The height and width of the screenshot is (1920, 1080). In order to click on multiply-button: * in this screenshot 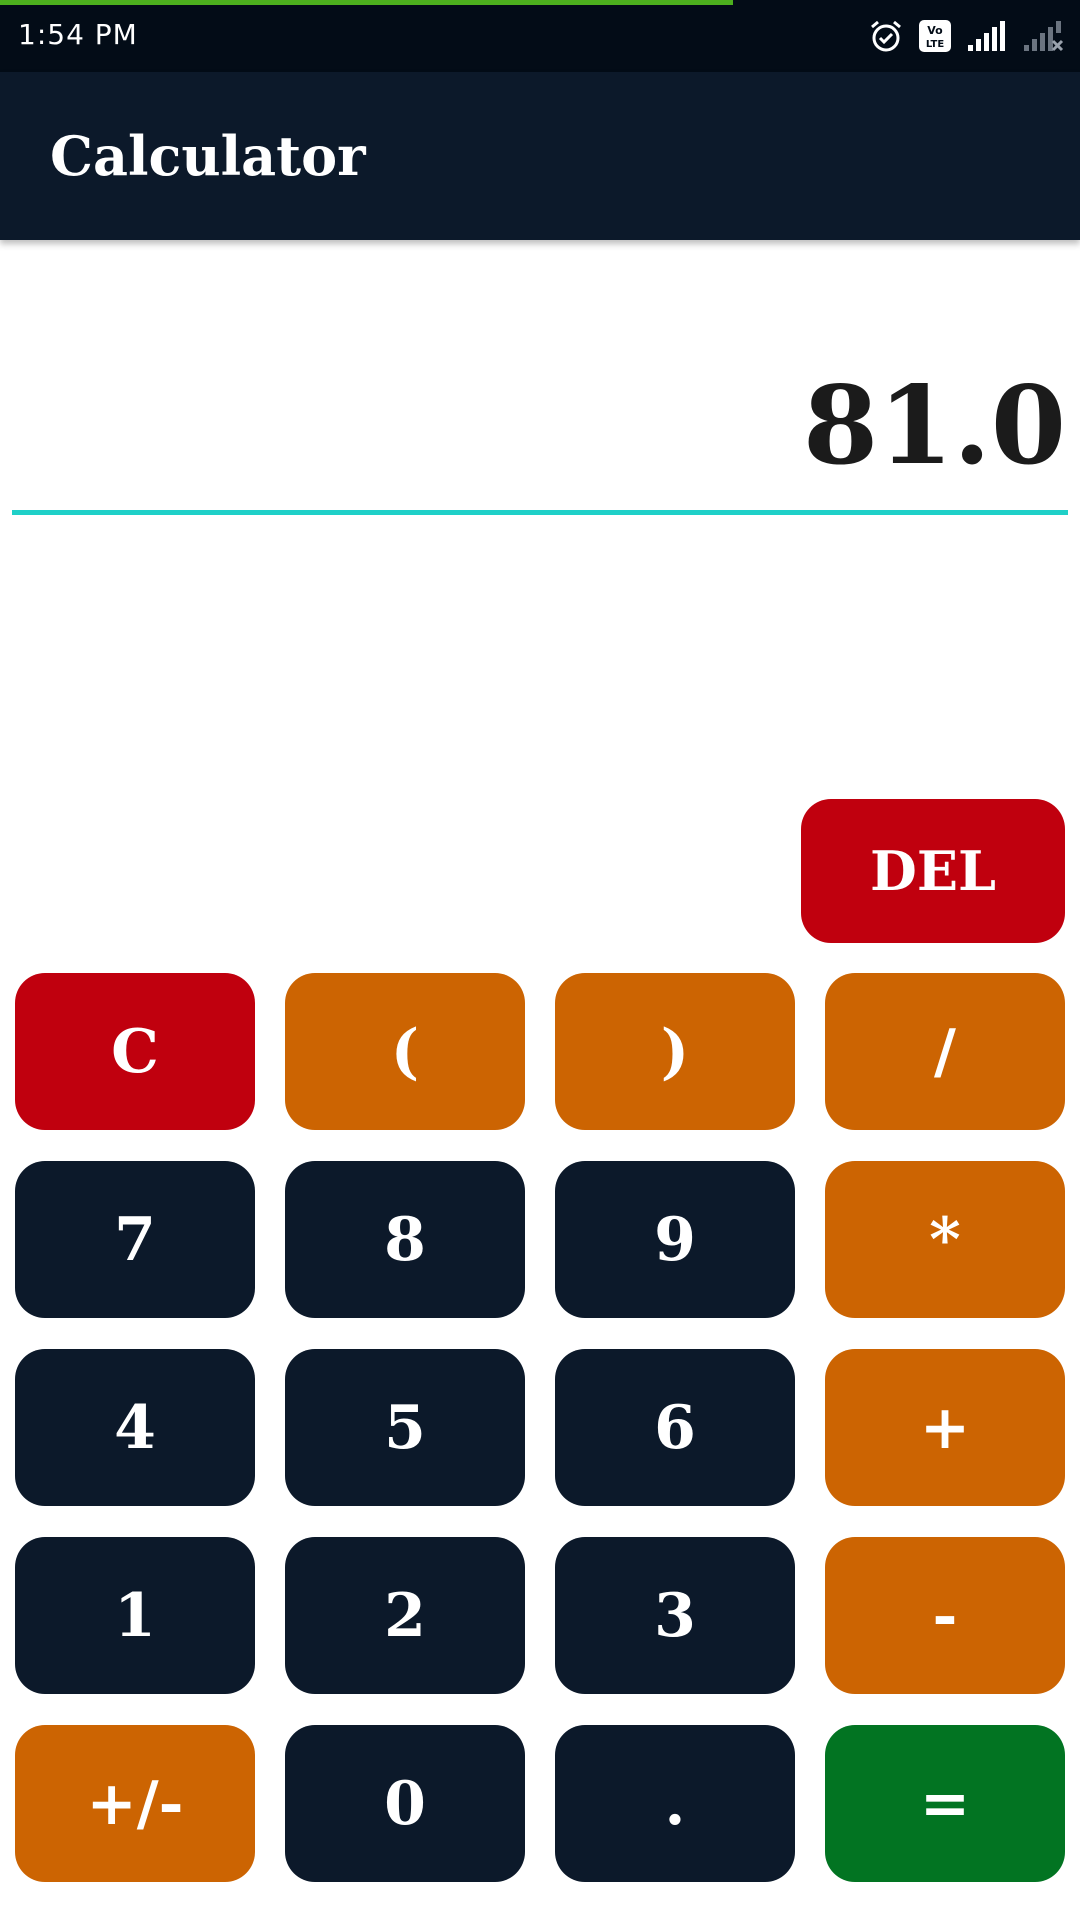, I will do `click(945, 1239)`.